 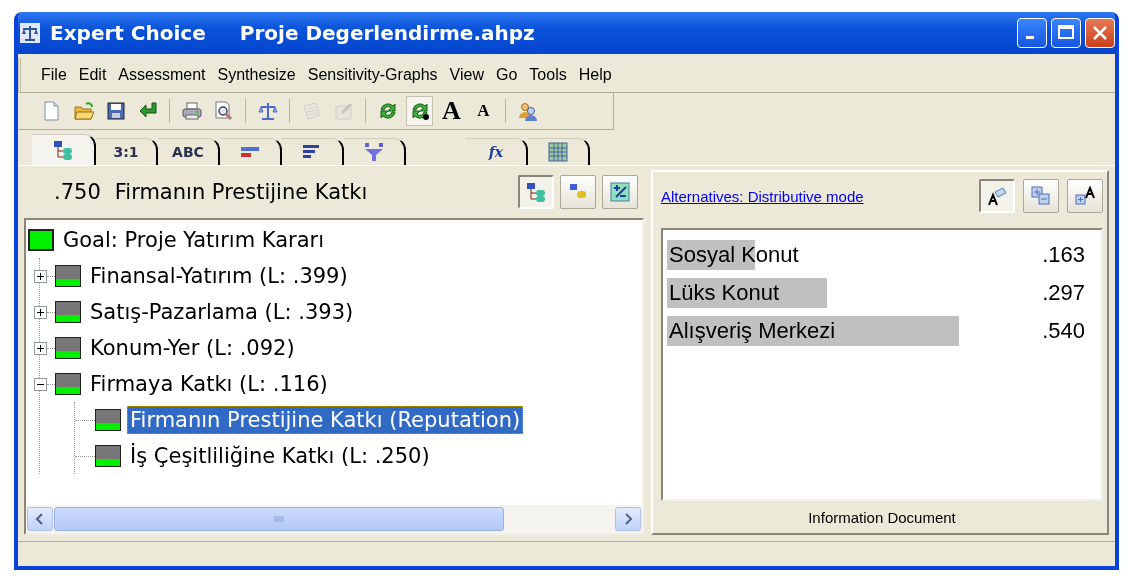 What do you see at coordinates (733, 255) in the screenshot?
I see `alternative-name: Sosyal Konut` at bounding box center [733, 255].